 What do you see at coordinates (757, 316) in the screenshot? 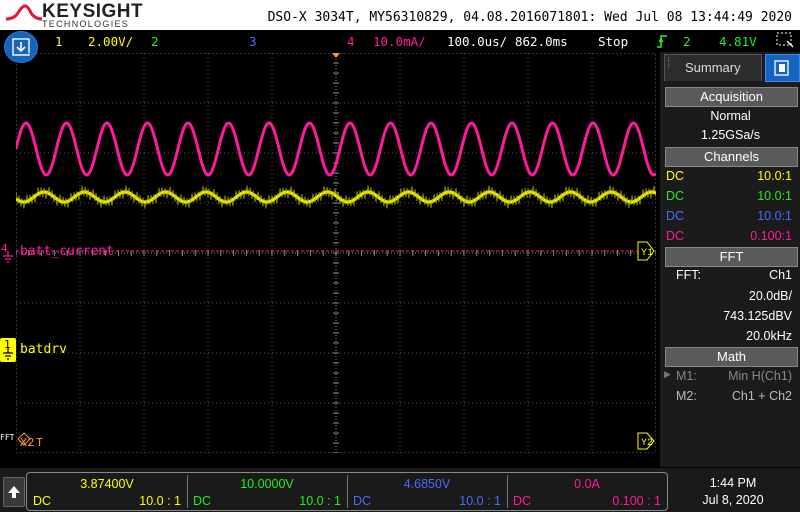
I see `fft-reference: 743.125dBV` at bounding box center [757, 316].